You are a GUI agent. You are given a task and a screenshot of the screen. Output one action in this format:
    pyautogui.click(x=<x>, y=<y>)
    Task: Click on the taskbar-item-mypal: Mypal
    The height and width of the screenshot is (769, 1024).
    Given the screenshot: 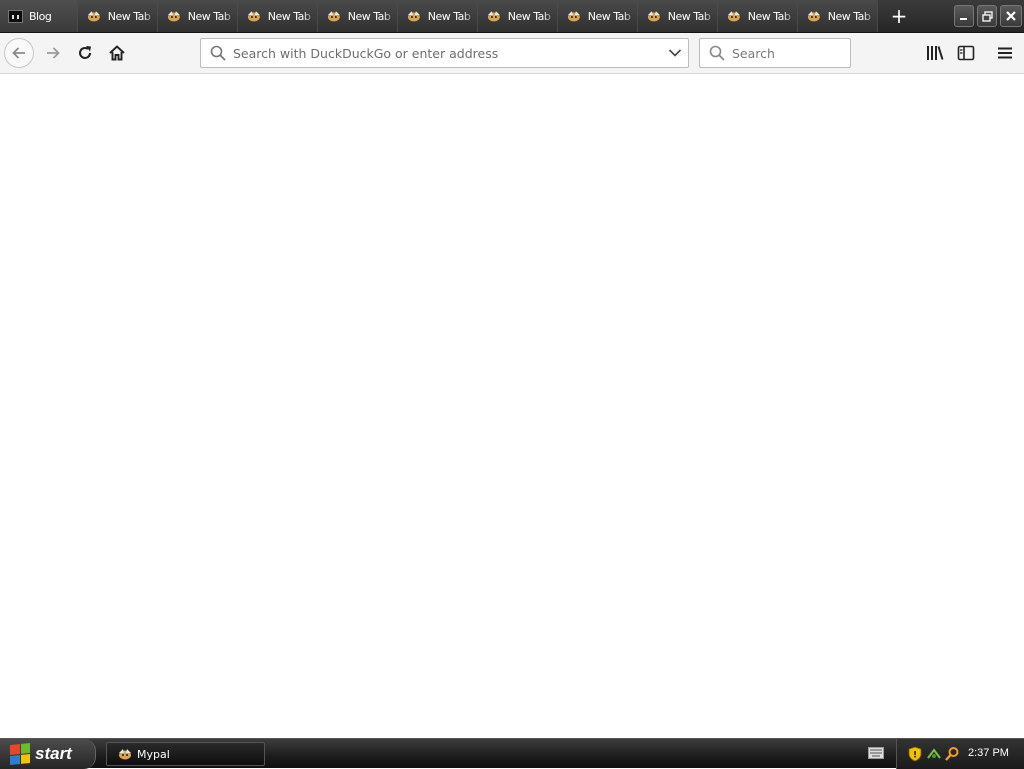 What is the action you would take?
    pyautogui.click(x=185, y=754)
    